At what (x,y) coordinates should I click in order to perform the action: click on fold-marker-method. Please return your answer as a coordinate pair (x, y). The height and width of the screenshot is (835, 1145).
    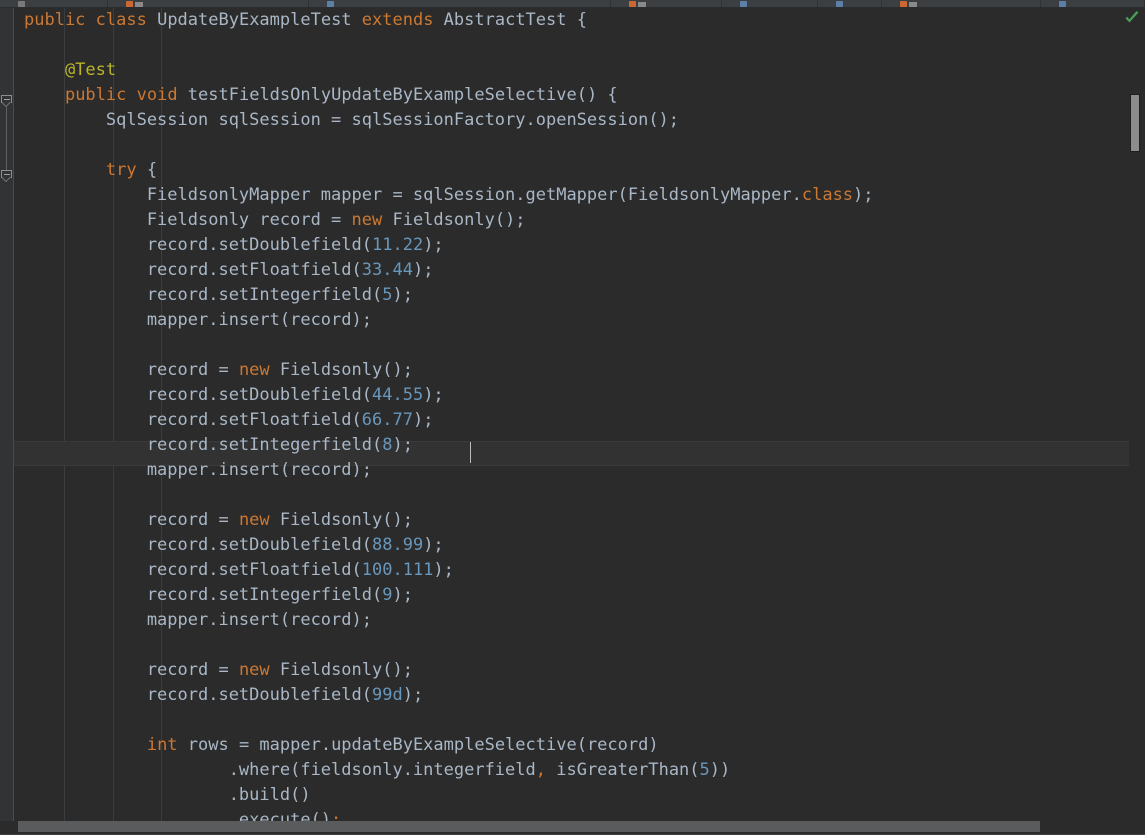
    Looking at the image, I should click on (6, 101).